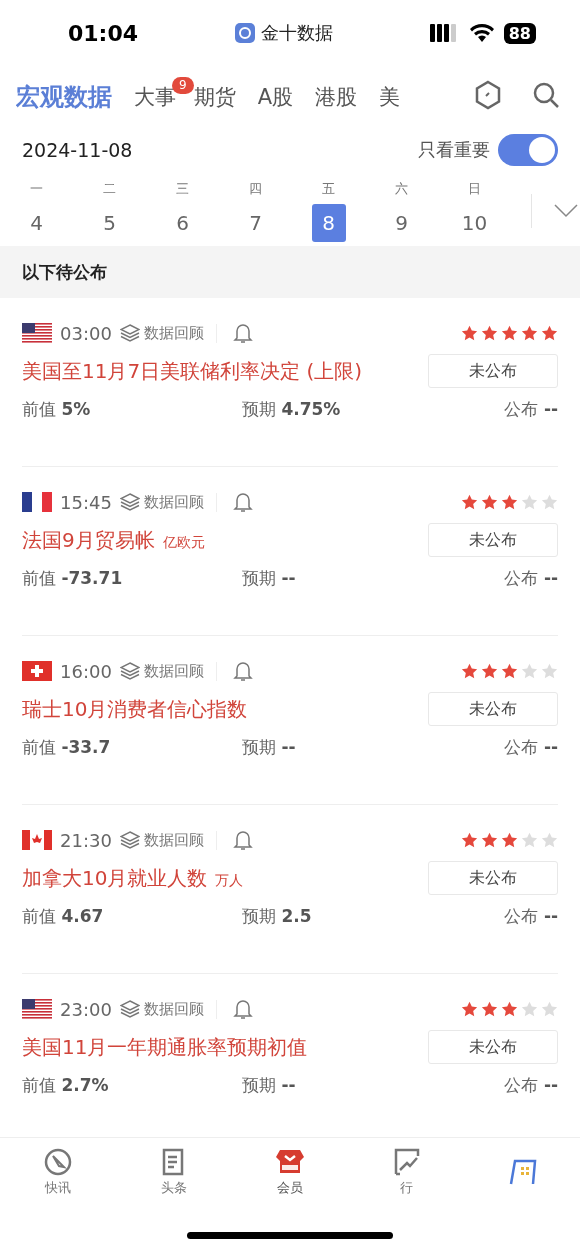 This screenshot has width=580, height=1255. Describe the element at coordinates (401, 223) in the screenshot. I see `day-button: 9` at that location.